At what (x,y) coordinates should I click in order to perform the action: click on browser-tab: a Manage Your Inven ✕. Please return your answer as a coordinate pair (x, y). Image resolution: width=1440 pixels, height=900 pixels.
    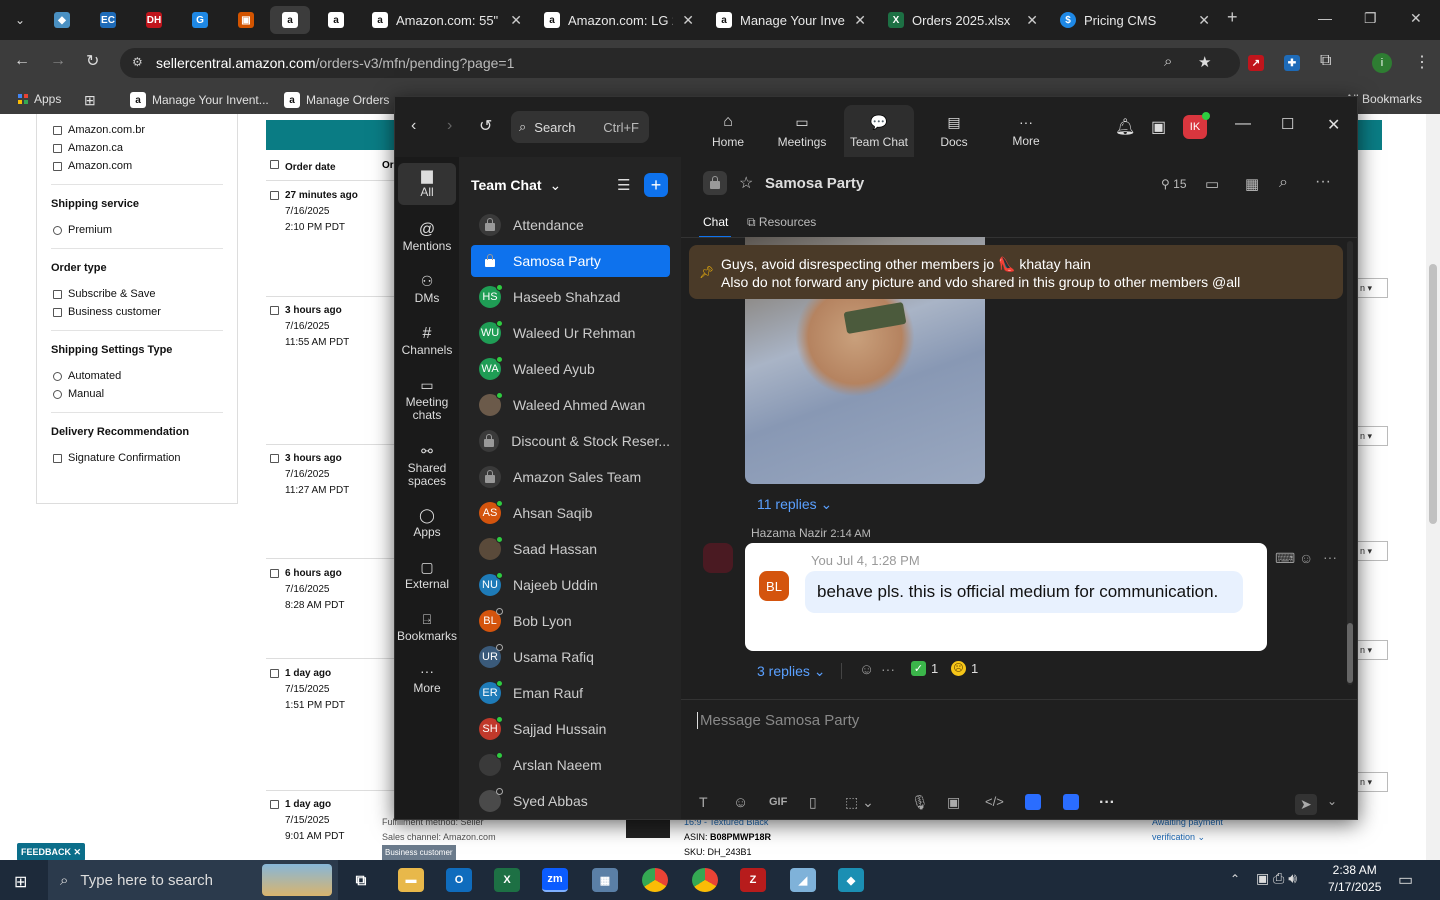
    Looking at the image, I should click on (791, 20).